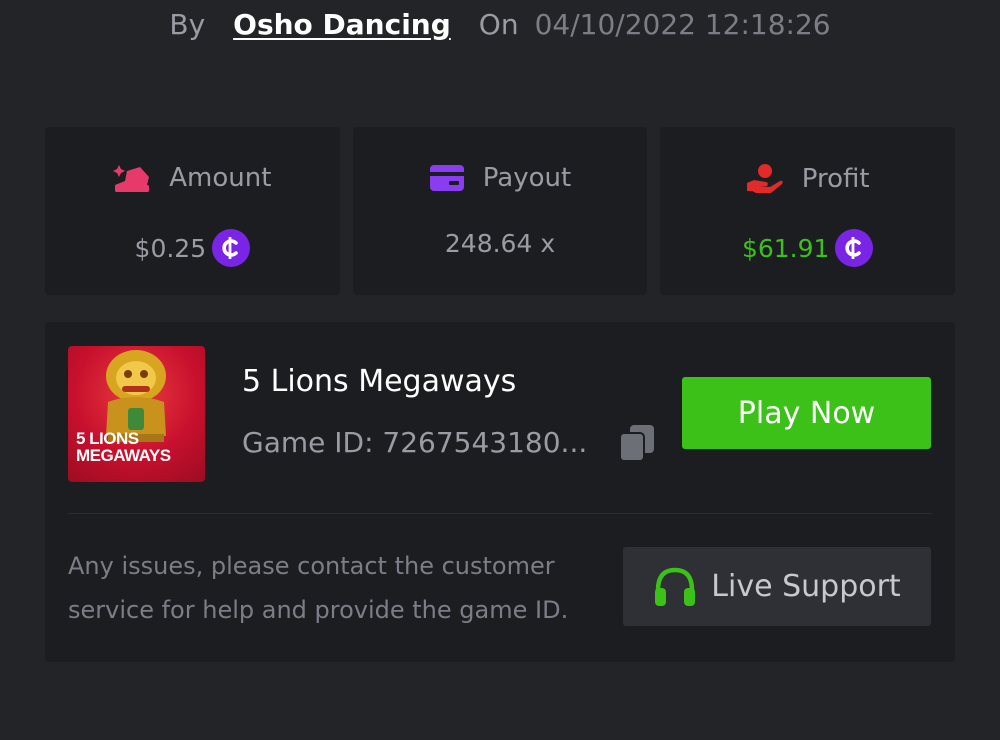 The width and height of the screenshot is (1000, 740). What do you see at coordinates (131, 178) in the screenshot?
I see `bet-amount-icon` at bounding box center [131, 178].